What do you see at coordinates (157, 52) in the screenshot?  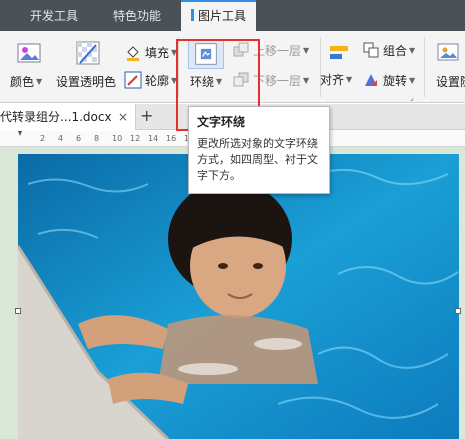 I see `fill-button-label: 填充` at bounding box center [157, 52].